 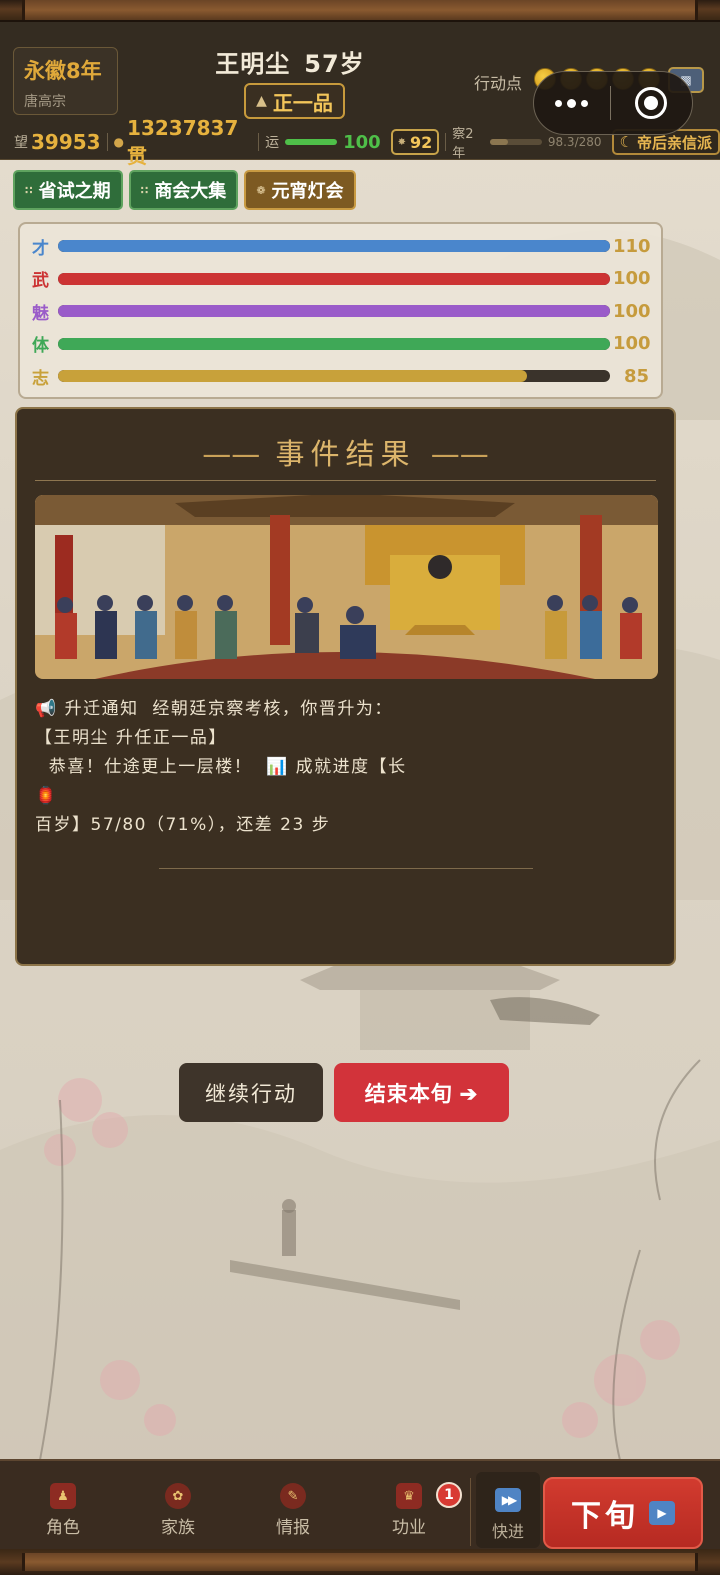 I want to click on luck-value: 100, so click(x=362, y=142).